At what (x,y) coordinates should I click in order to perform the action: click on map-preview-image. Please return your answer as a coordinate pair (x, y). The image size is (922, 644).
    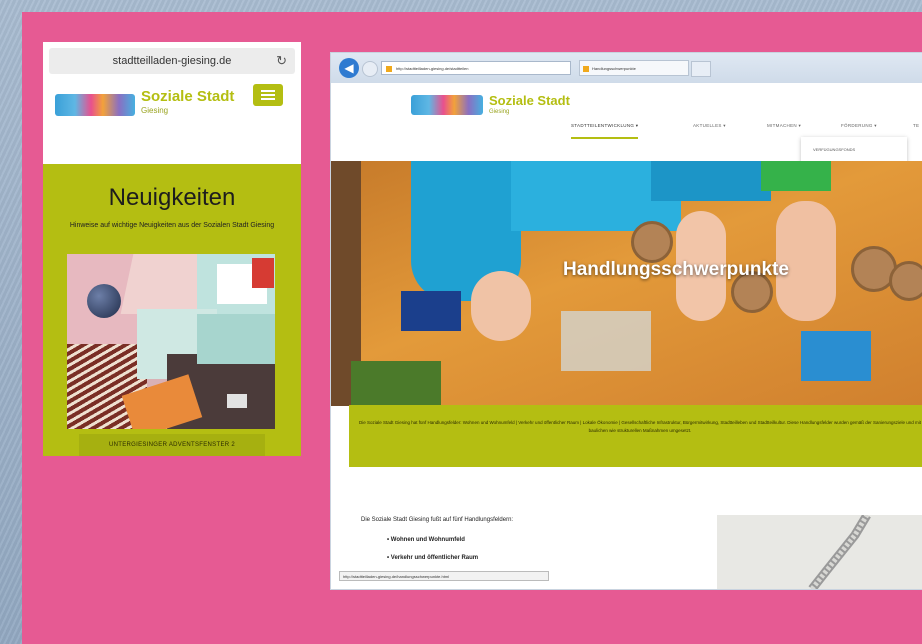
    Looking at the image, I should click on (819, 552).